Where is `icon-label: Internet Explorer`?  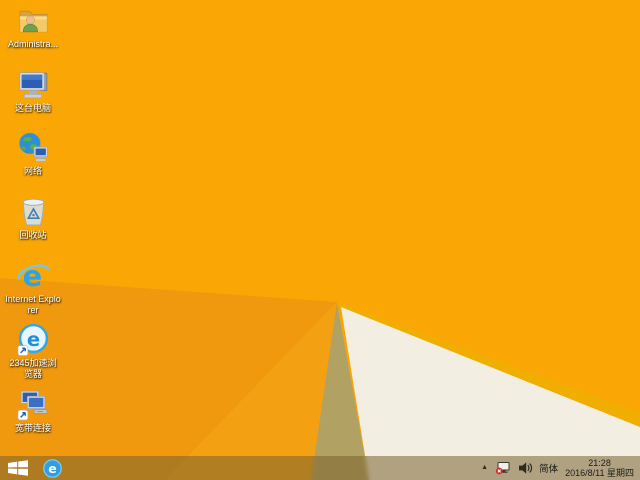
icon-label: Internet Explorer is located at coordinates (33, 304).